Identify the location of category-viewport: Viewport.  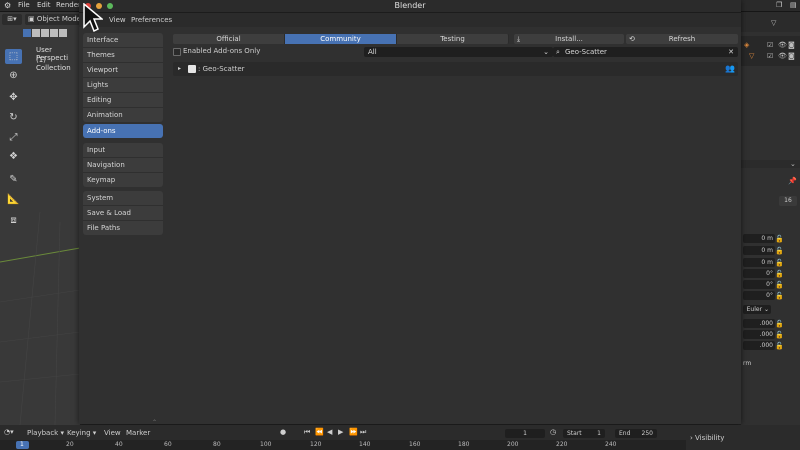
(123, 70).